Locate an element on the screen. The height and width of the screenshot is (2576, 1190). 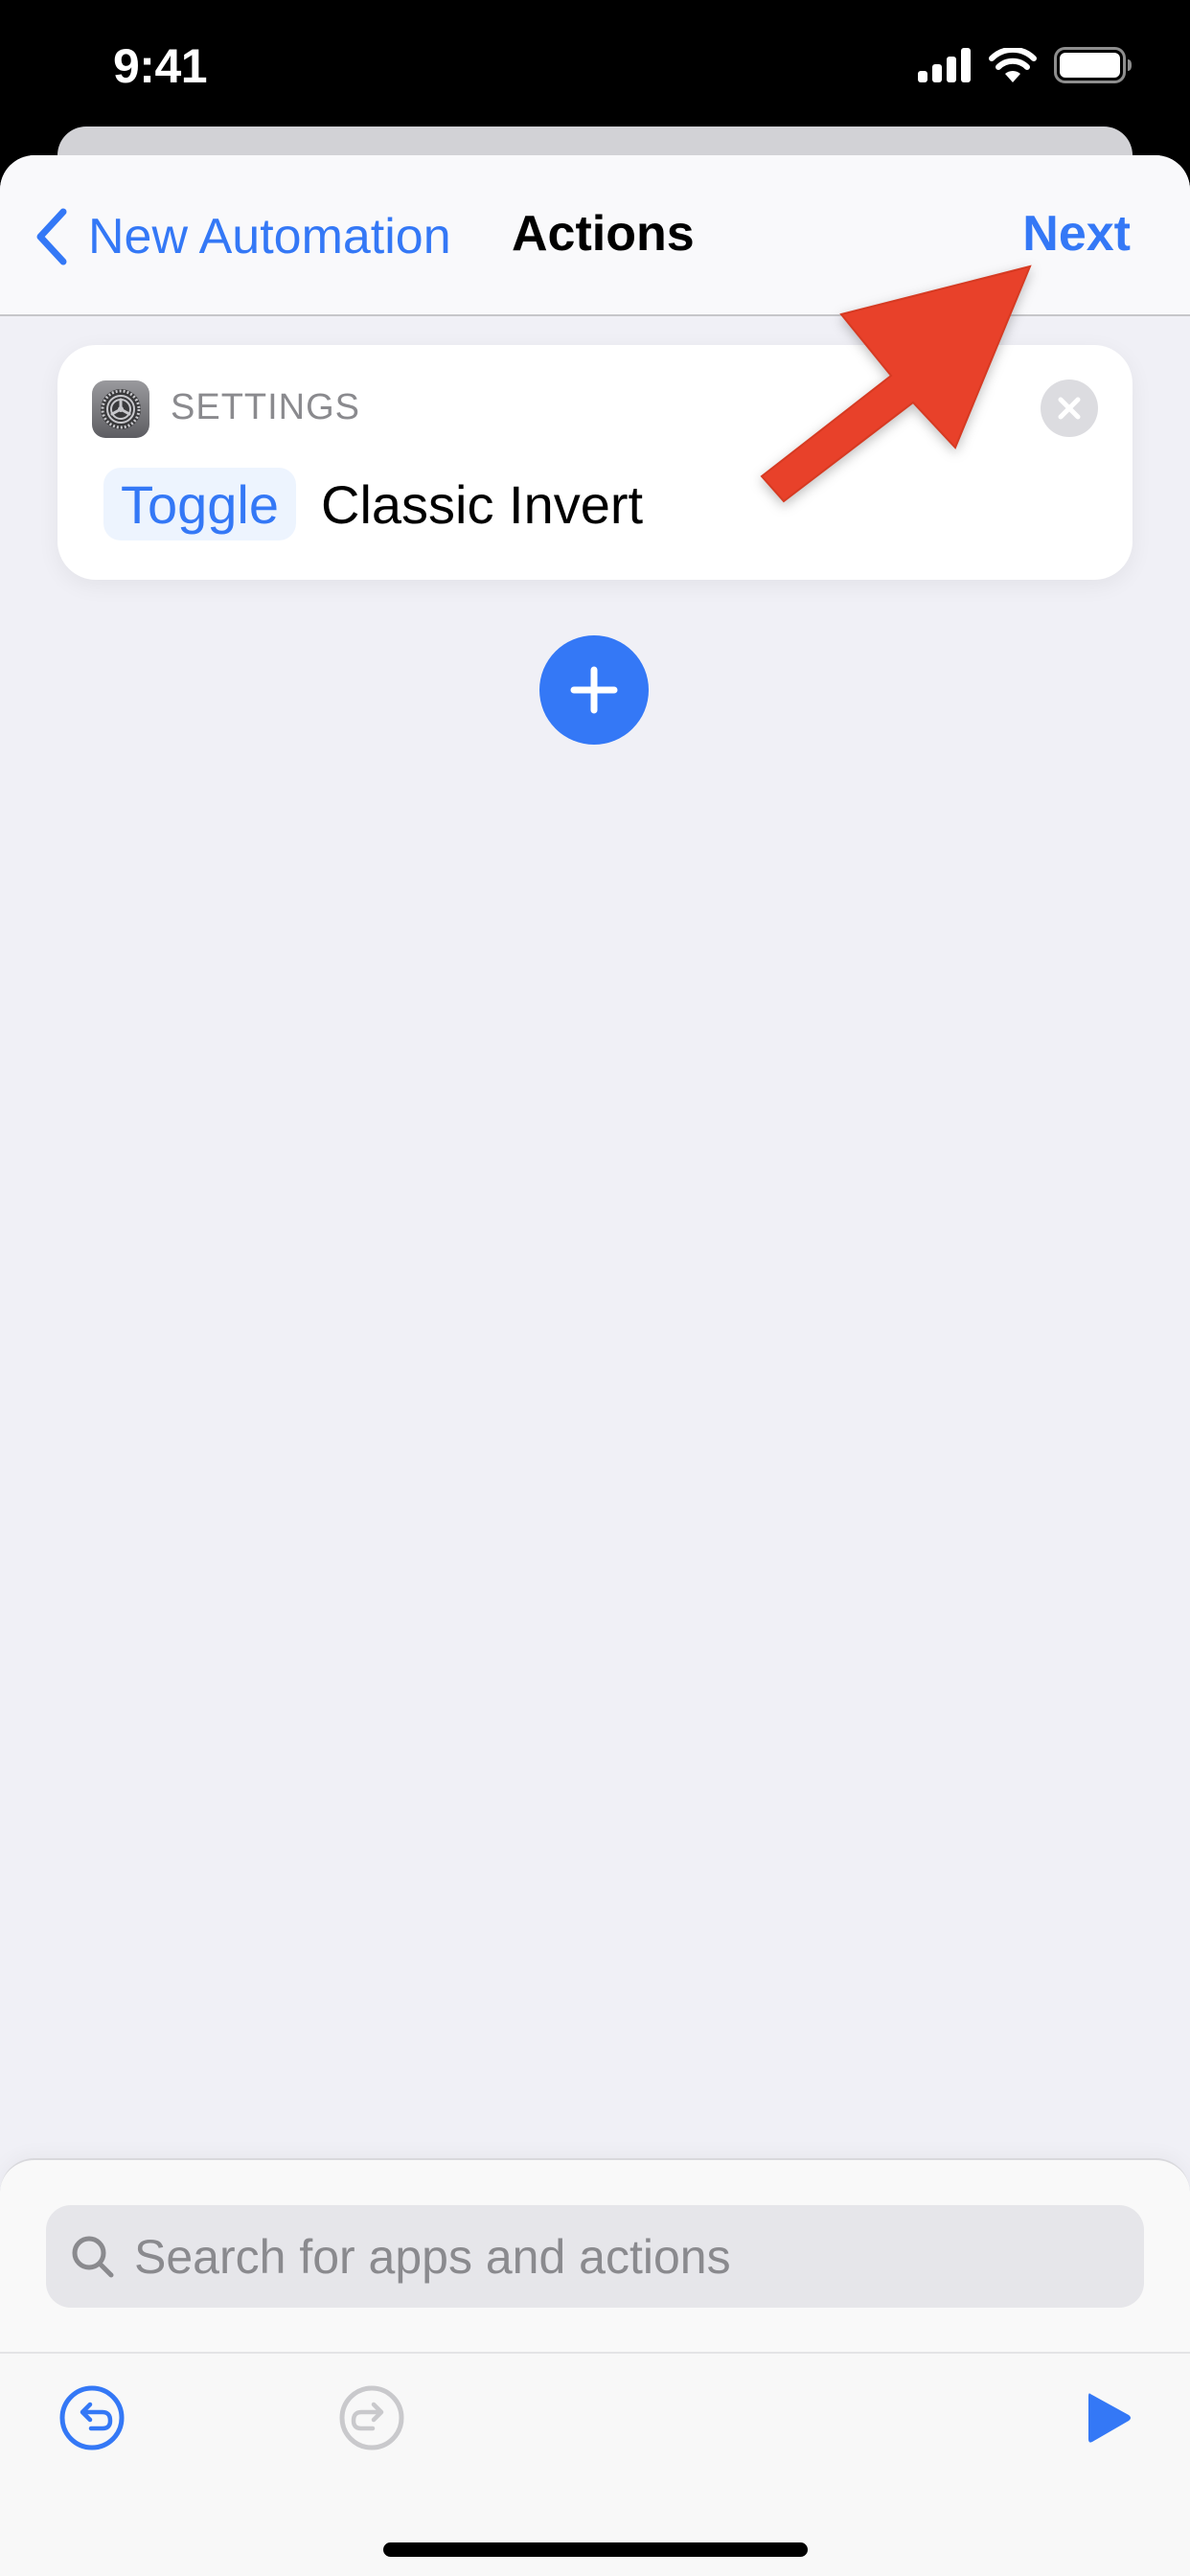
home-indicator is located at coordinates (595, 2549).